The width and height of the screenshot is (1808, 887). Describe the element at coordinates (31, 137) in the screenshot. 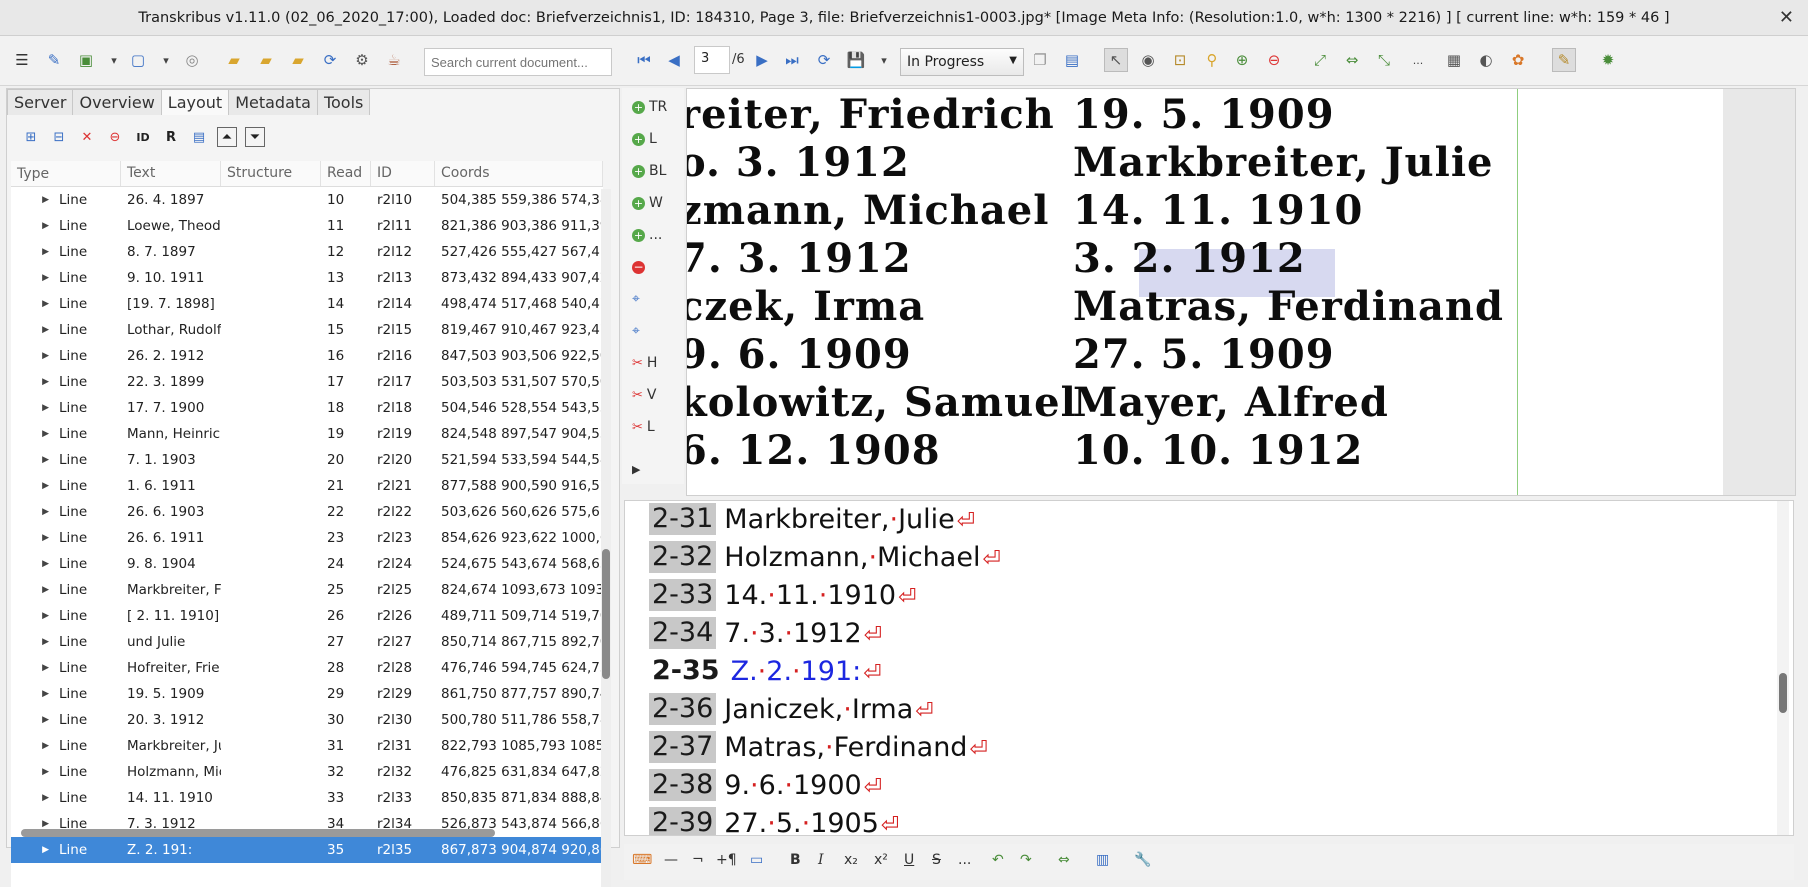

I see `expand-all-icon: ⊞` at that location.